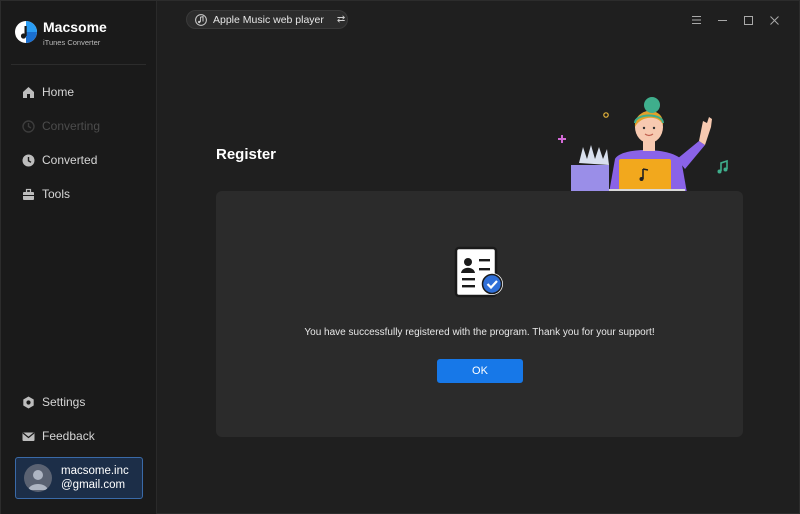  I want to click on sidebar-bottom-nav: Settings Feedback, so click(79, 419).